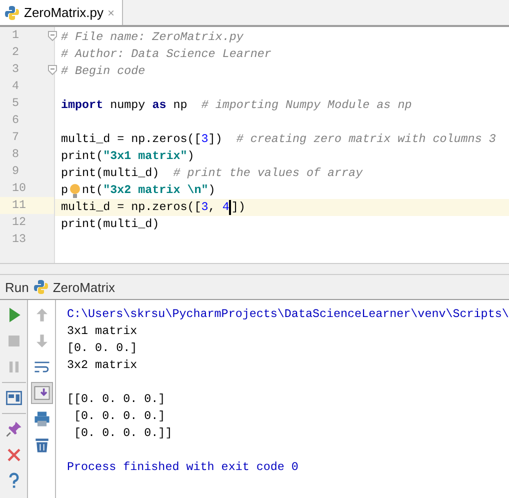  I want to click on console-line: 3x2 matrix, so click(102, 365).